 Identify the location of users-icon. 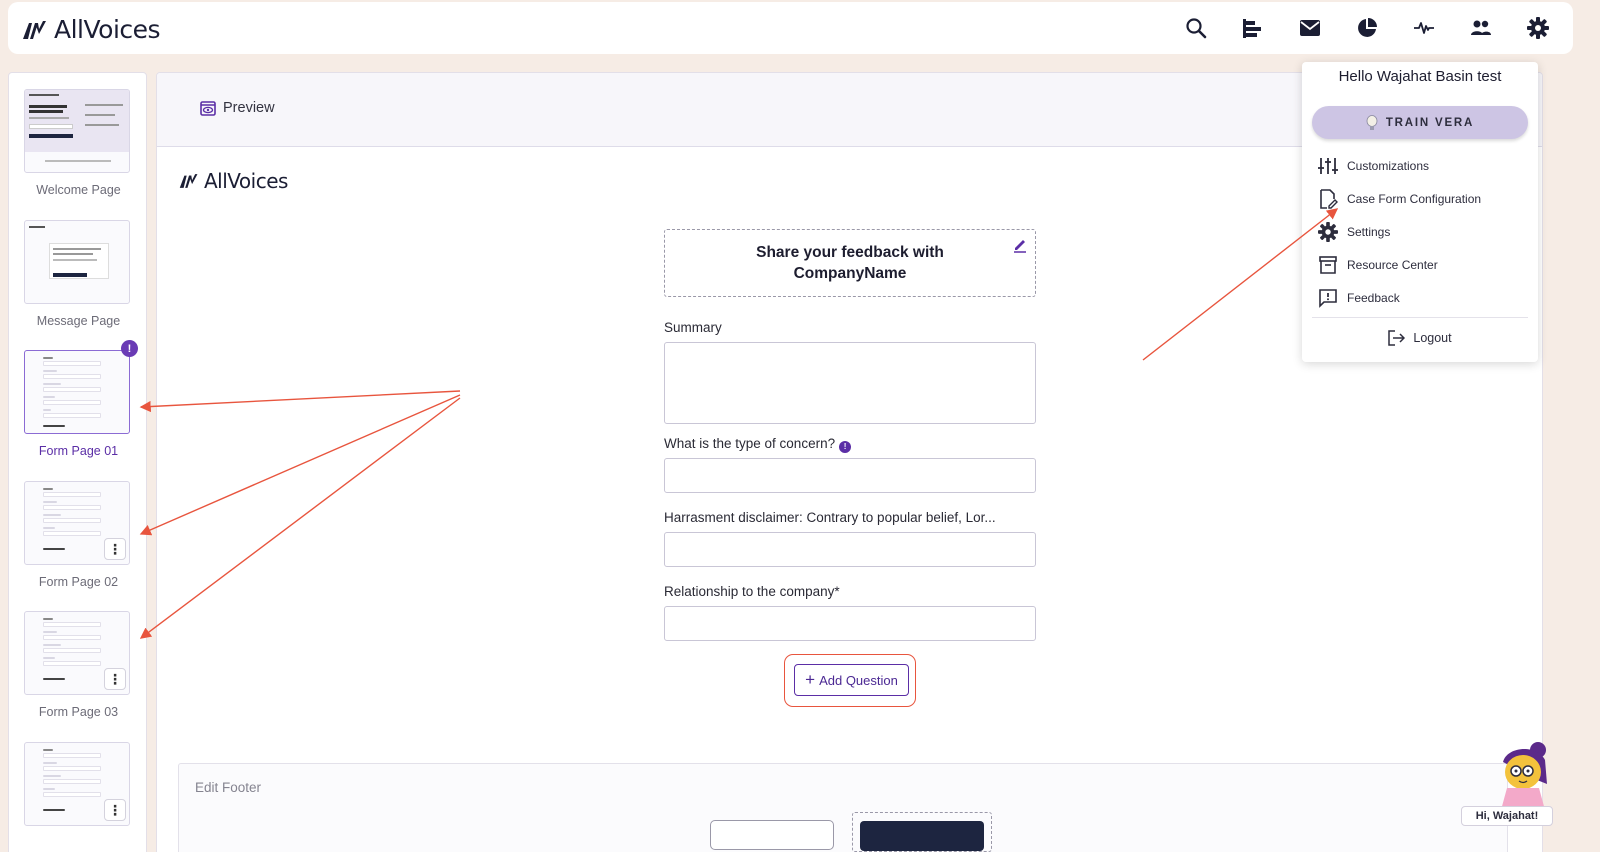
(1481, 28).